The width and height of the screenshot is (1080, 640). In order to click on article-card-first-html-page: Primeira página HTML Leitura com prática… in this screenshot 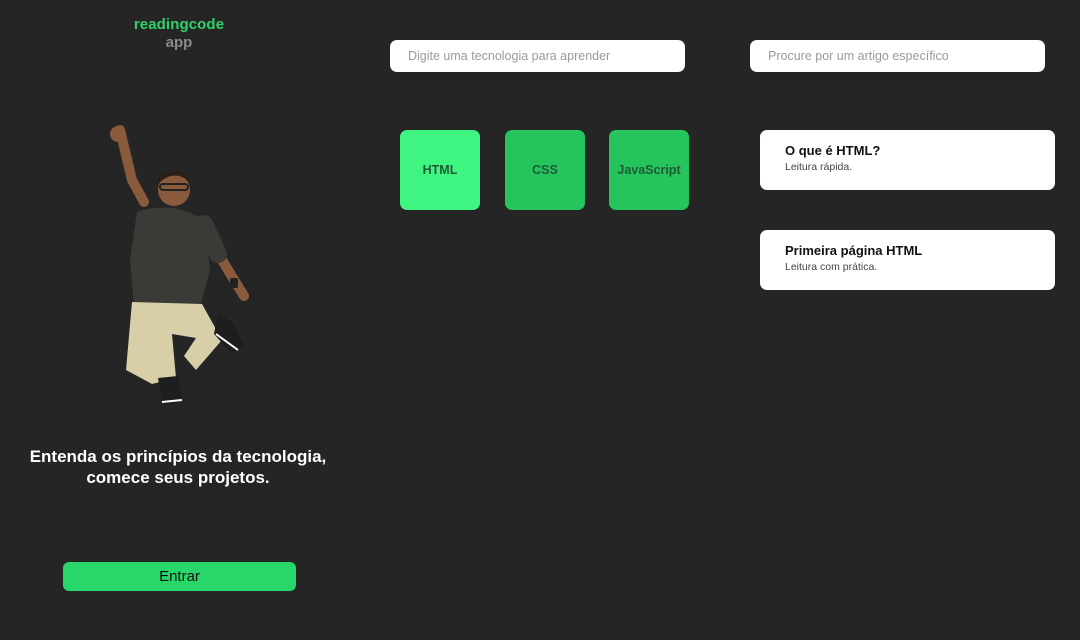, I will do `click(907, 260)`.